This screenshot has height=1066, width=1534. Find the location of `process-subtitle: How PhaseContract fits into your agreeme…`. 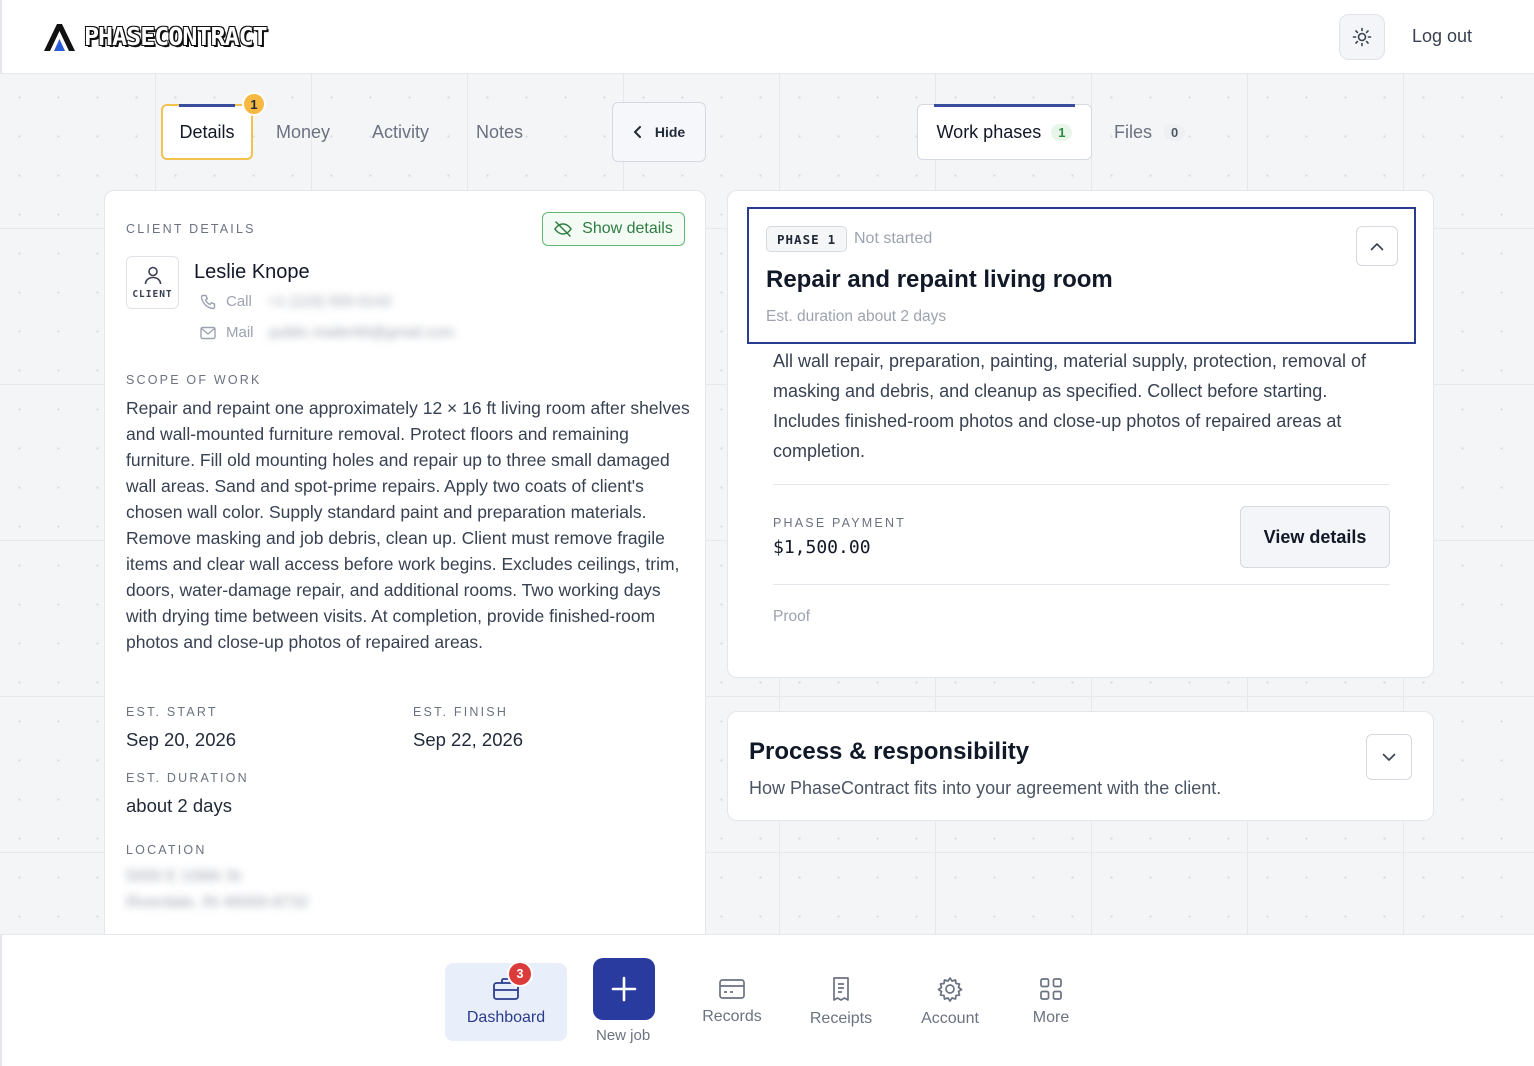

process-subtitle: How PhaseContract fits into your agreeme… is located at coordinates (985, 788).